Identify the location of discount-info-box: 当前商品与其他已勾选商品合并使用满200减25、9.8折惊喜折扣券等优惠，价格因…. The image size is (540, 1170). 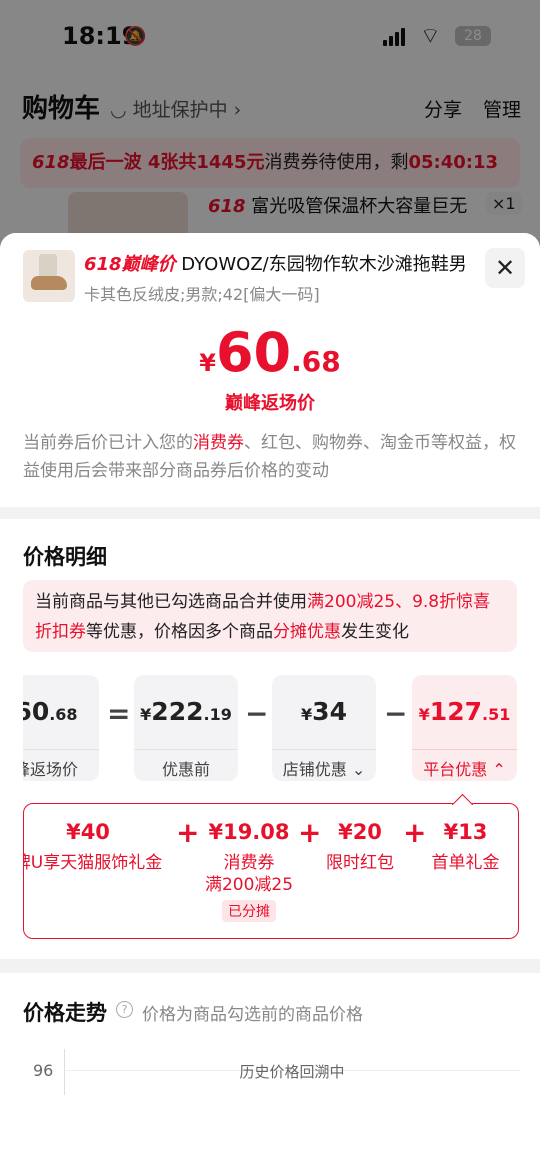
(270, 616).